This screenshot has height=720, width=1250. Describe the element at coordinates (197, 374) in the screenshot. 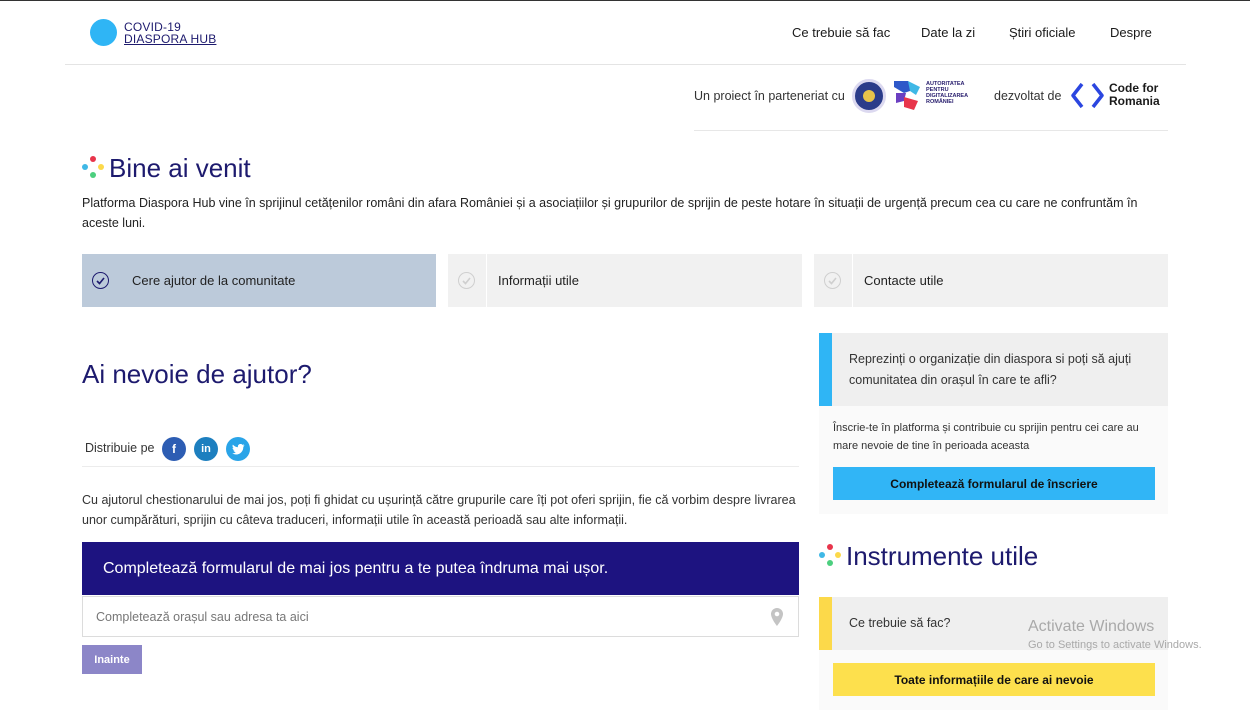

I see `help-title: Ai nevoie de ajutor?` at that location.